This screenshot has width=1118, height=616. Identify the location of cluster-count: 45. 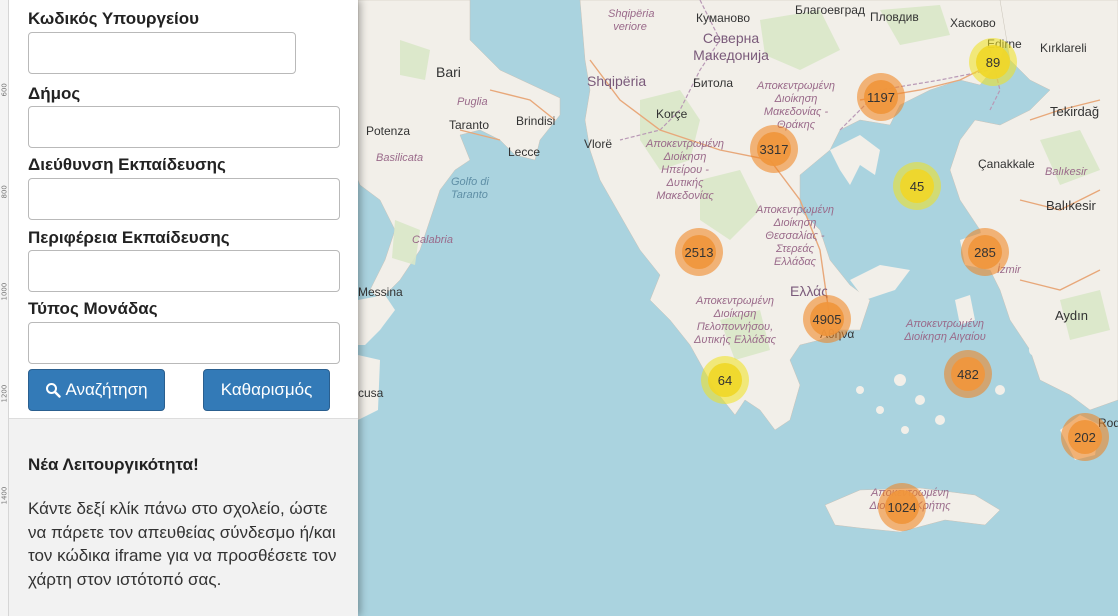
(917, 186).